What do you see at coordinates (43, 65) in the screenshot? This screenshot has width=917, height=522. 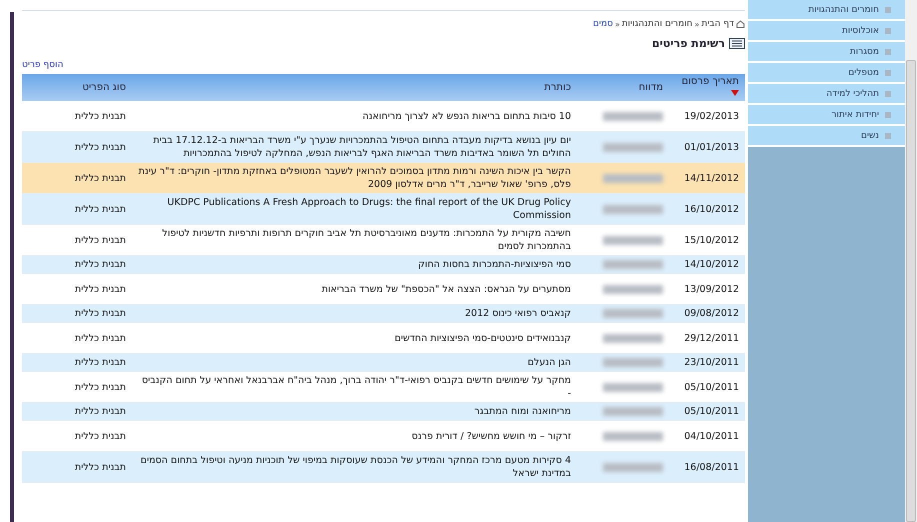 I see `add-item-link: הוסף פריט` at bounding box center [43, 65].